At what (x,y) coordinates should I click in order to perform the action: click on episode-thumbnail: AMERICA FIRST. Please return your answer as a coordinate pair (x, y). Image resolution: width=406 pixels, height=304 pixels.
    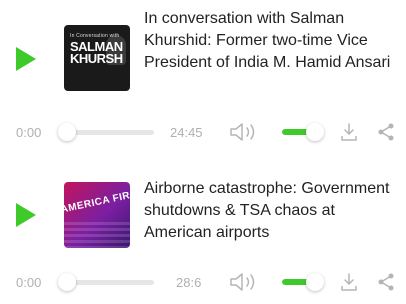
    Looking at the image, I should click on (97, 215).